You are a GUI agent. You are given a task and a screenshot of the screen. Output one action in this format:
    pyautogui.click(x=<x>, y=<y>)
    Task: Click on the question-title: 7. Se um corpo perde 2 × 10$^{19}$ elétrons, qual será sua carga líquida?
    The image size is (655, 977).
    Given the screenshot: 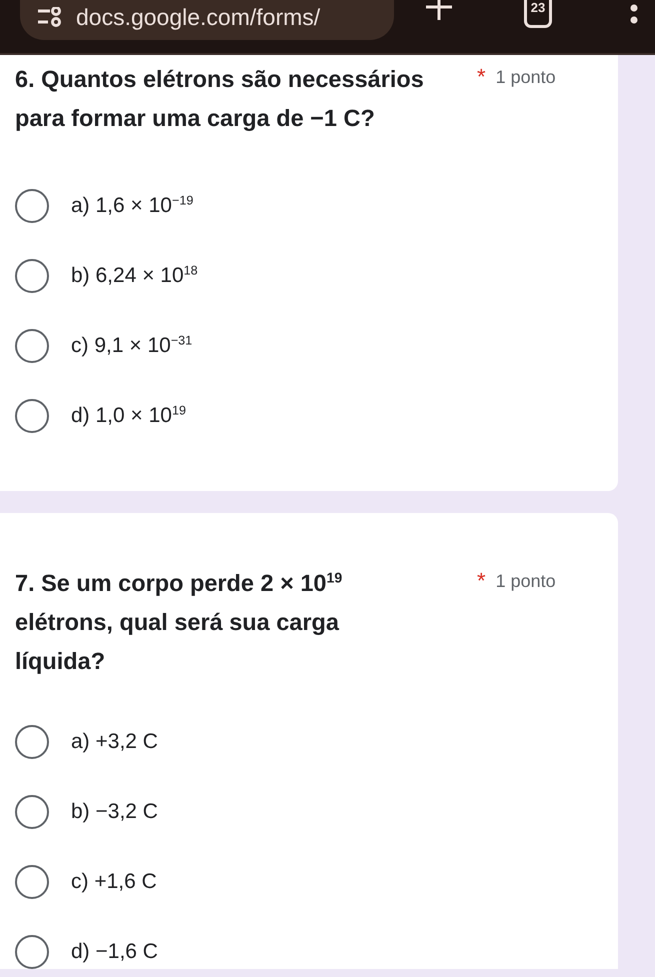 What is the action you would take?
    pyautogui.click(x=179, y=622)
    